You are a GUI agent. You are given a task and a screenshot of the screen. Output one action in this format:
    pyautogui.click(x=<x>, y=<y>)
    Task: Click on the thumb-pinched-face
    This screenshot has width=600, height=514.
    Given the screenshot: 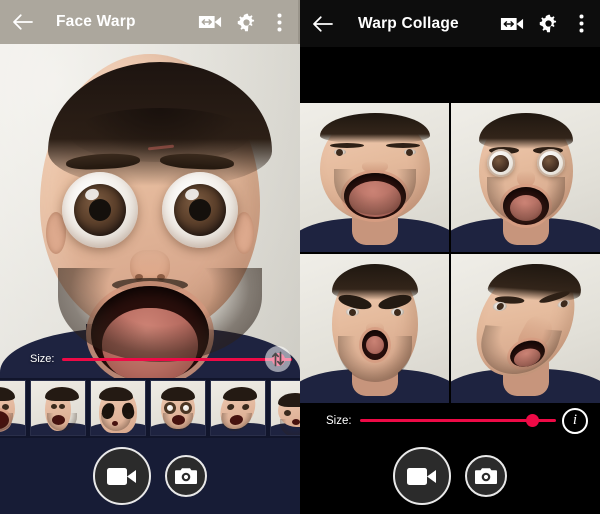 What is the action you would take?
    pyautogui.click(x=58, y=408)
    